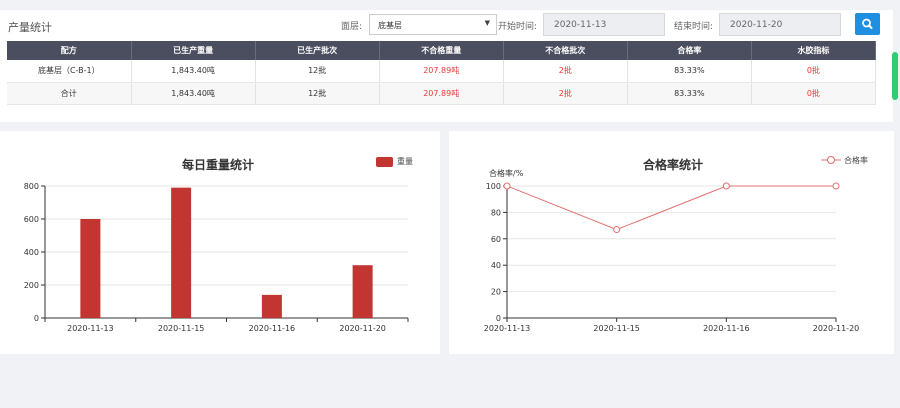  What do you see at coordinates (69, 71) in the screenshot?
I see `table-cell: 底基层（C-B-1）` at bounding box center [69, 71].